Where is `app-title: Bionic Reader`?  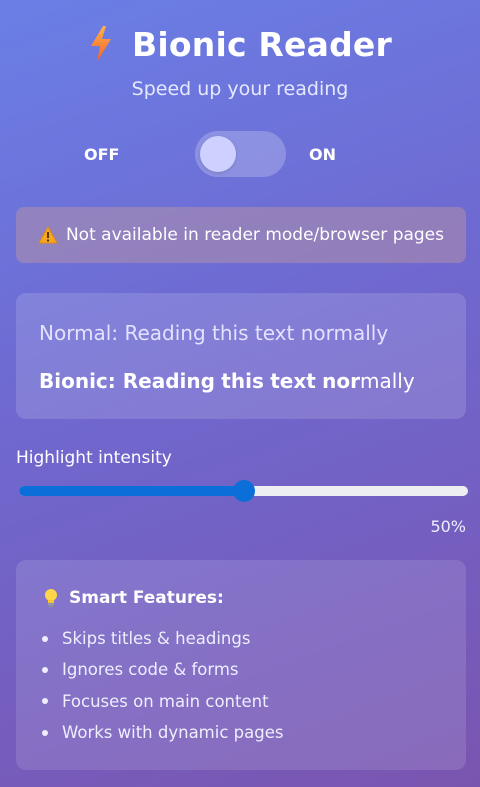
app-title: Bionic Reader is located at coordinates (262, 44).